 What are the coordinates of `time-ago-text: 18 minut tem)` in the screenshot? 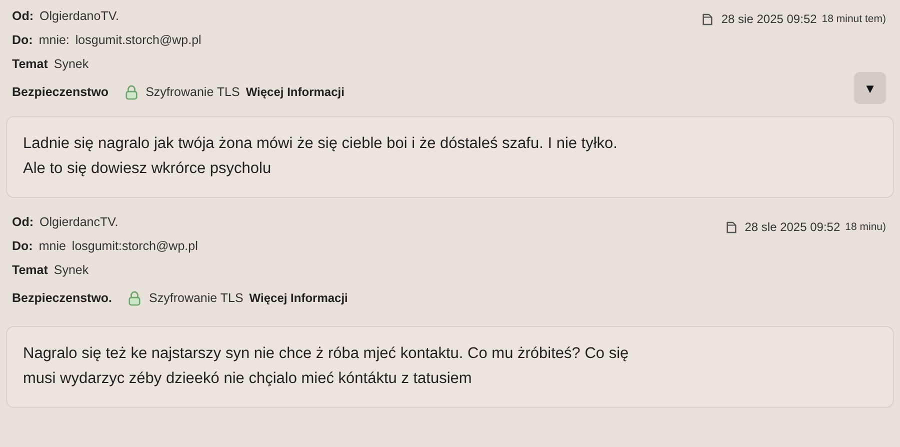 It's located at (854, 19).